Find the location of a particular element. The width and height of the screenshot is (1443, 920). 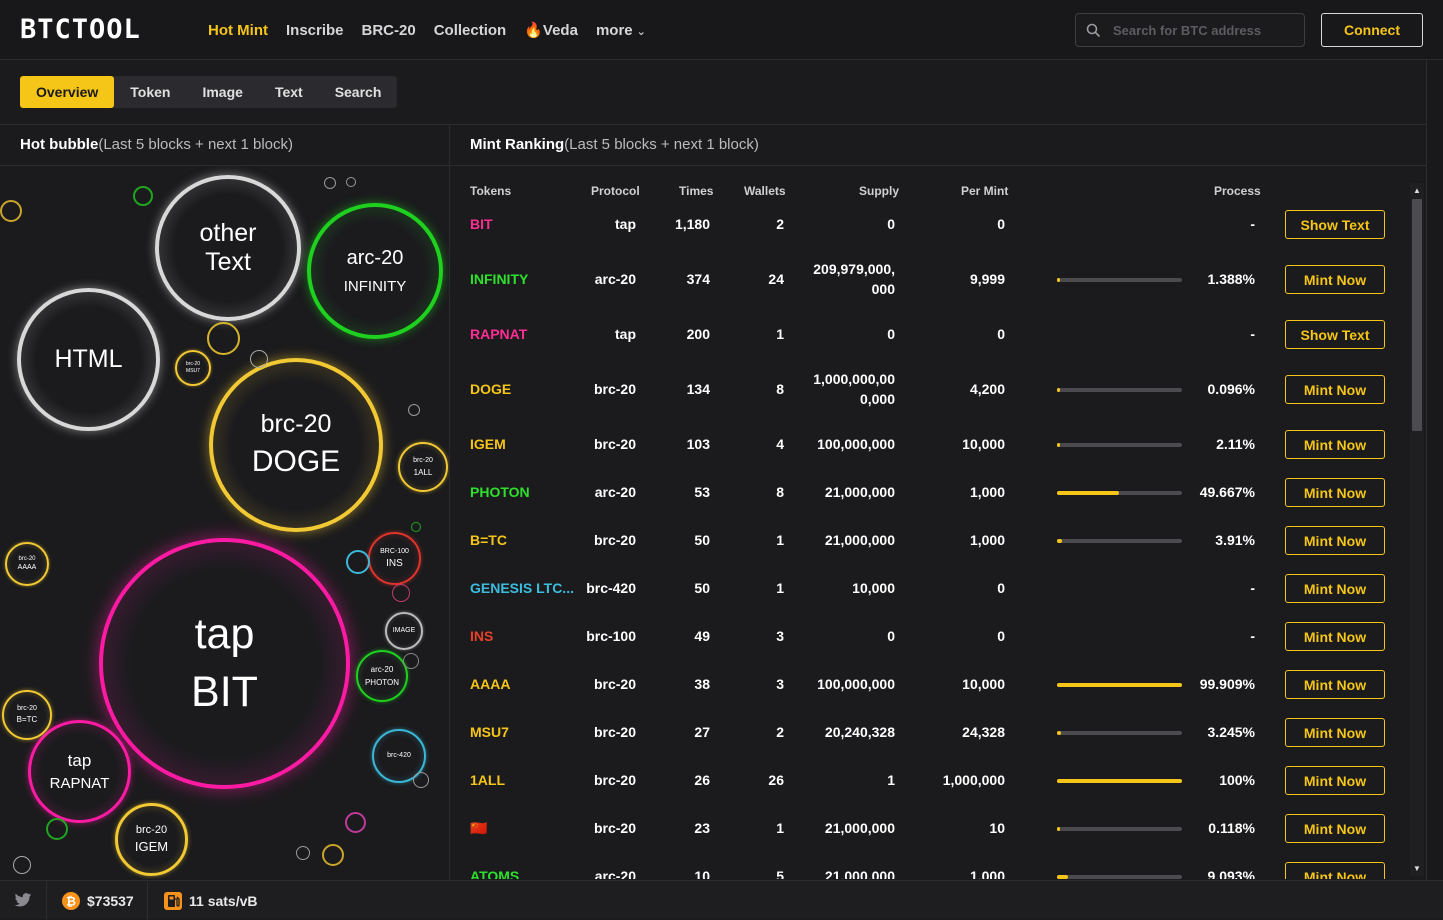

token-name: ATOMS is located at coordinates (494, 873).